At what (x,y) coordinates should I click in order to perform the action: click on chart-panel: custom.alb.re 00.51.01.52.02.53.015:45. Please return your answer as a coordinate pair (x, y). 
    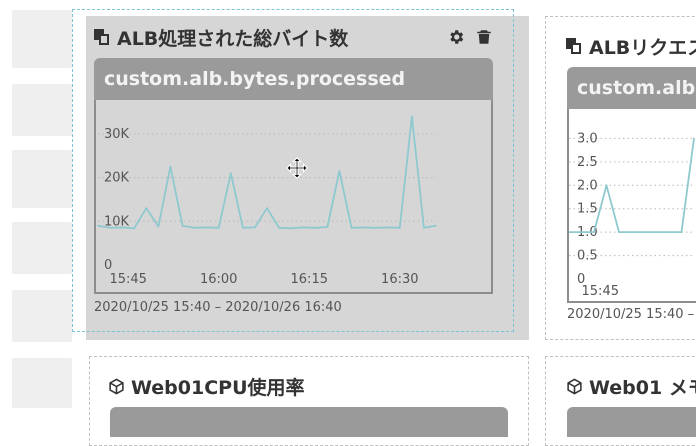
    Looking at the image, I should click on (631, 185).